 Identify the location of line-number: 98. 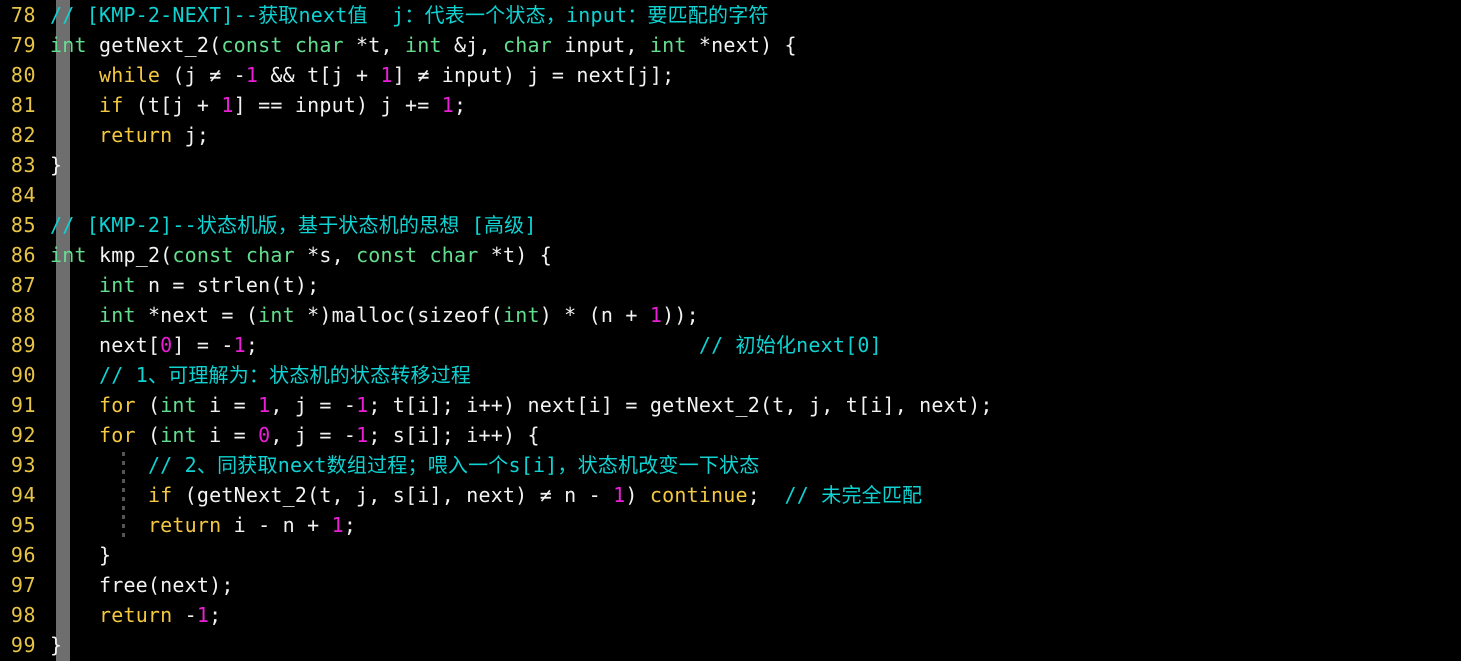
(23, 615).